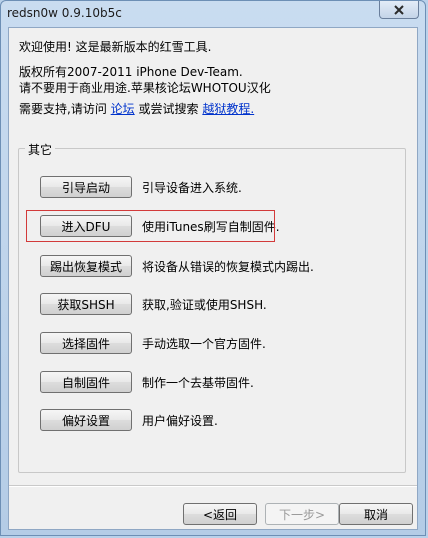 This screenshot has height=538, width=428. I want to click on copyright-text: 版权所有2007-2011 iPhone Dev-Team., so click(131, 72).